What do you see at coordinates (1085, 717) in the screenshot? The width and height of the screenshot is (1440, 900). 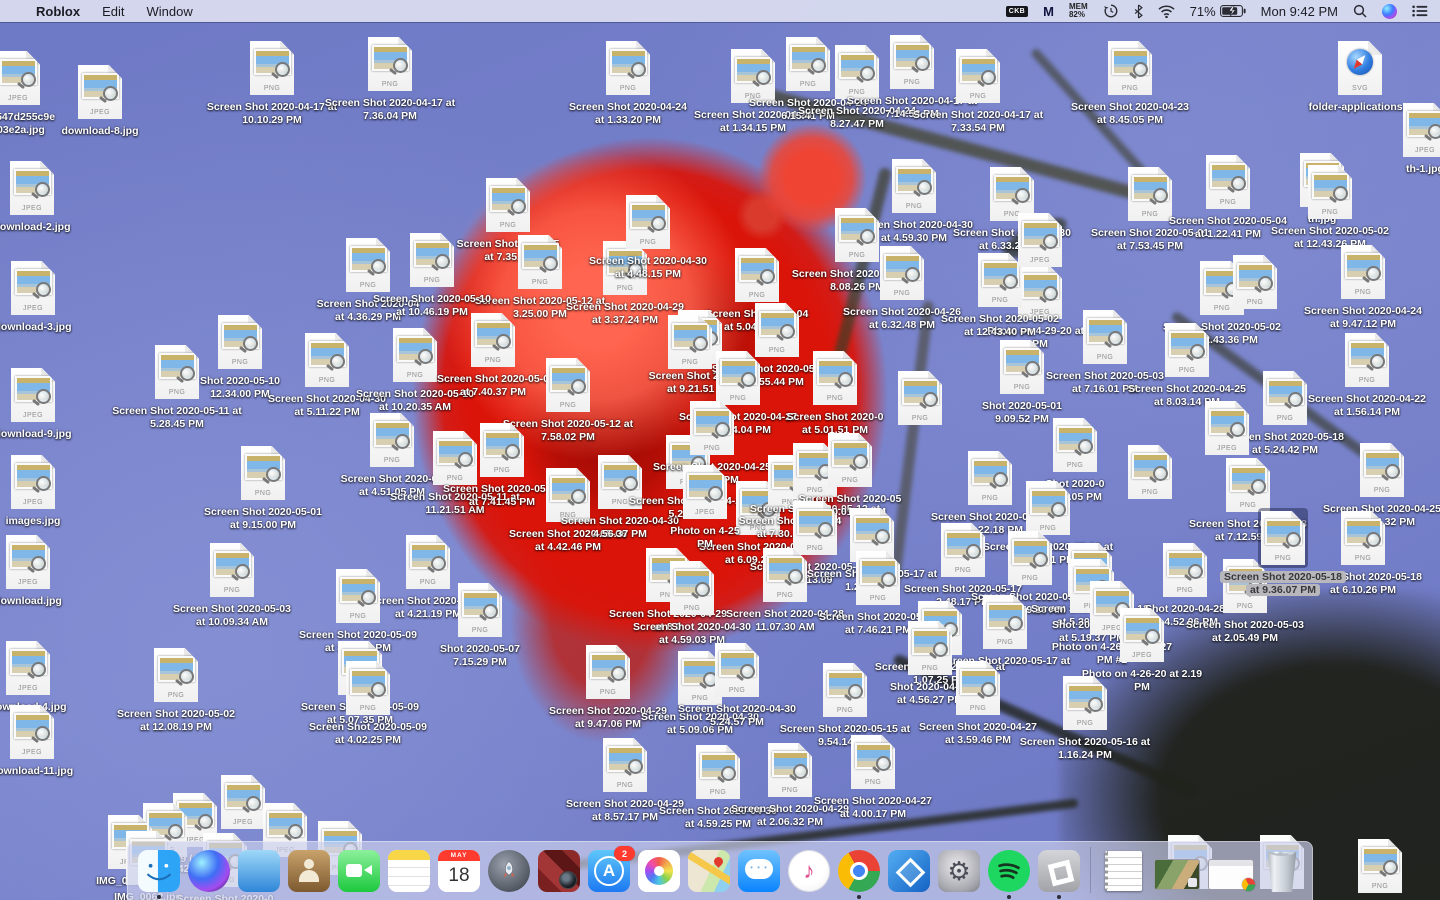 I see `desktop-file: PNG Screen Shot 2020-05-16 at 1.16.24 PM` at bounding box center [1085, 717].